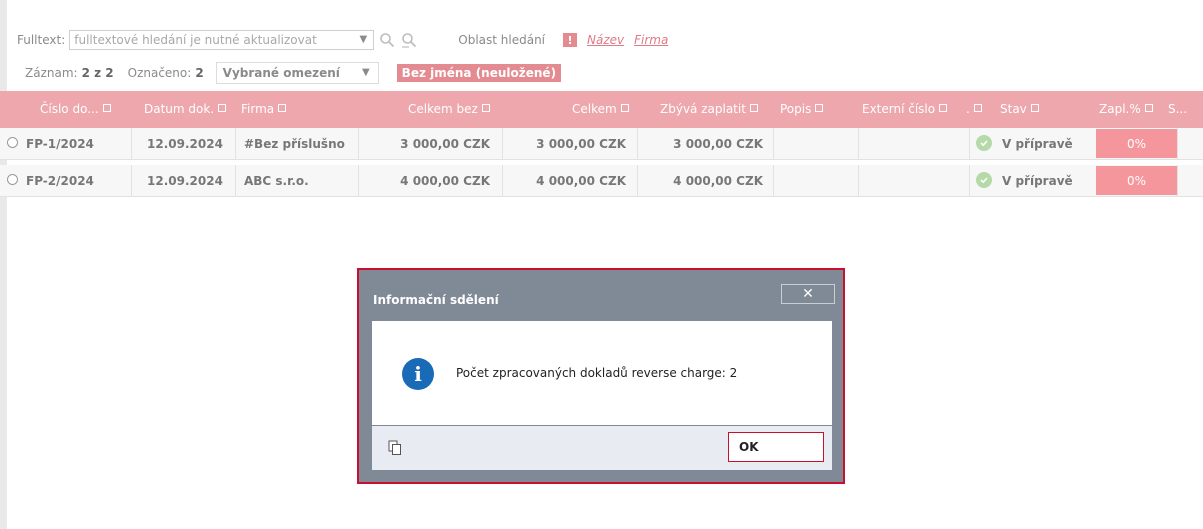 This screenshot has width=1203, height=529. Describe the element at coordinates (395, 449) in the screenshot. I see `copy-icon` at that location.